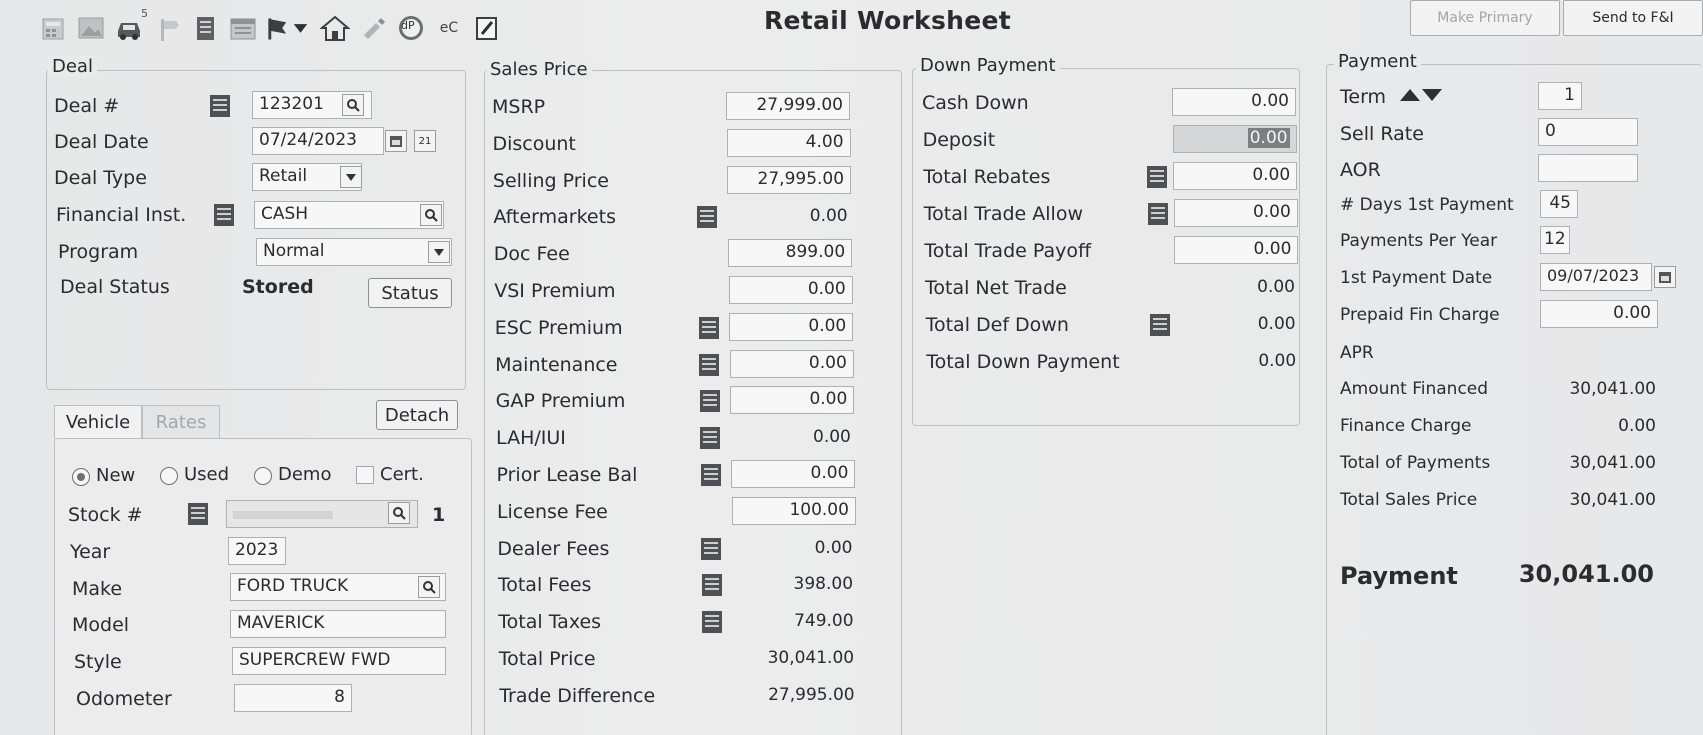 This screenshot has height=735, width=1703. I want to click on deposit-input: 0.00, so click(1234, 139).